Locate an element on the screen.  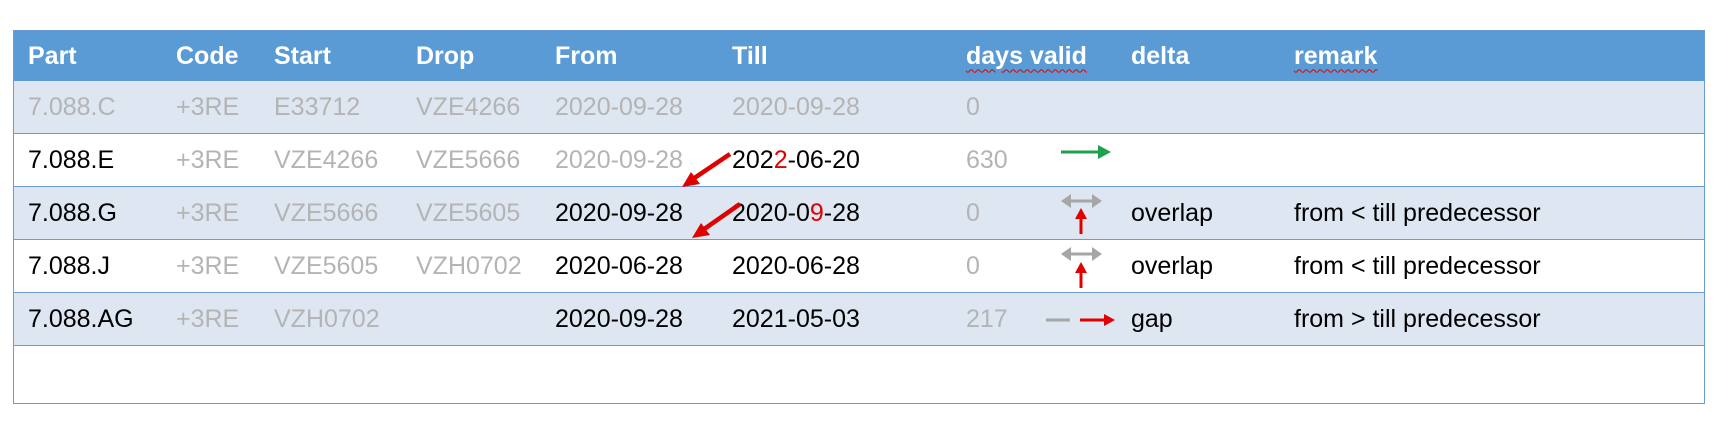
cell-till: 202 2 -06-20 is located at coordinates (796, 160).